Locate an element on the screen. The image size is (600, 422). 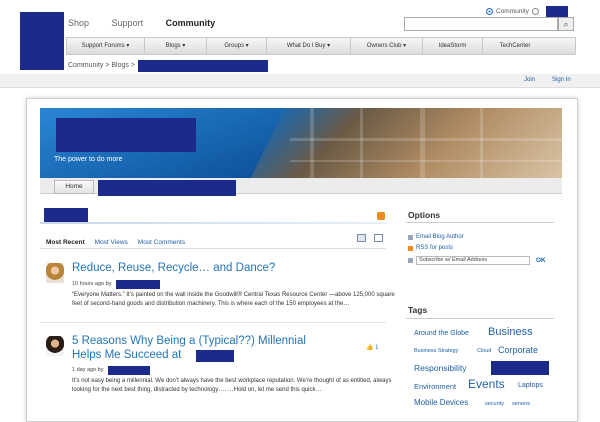
top-nav: Shop Support Community is located at coordinates (151, 23).